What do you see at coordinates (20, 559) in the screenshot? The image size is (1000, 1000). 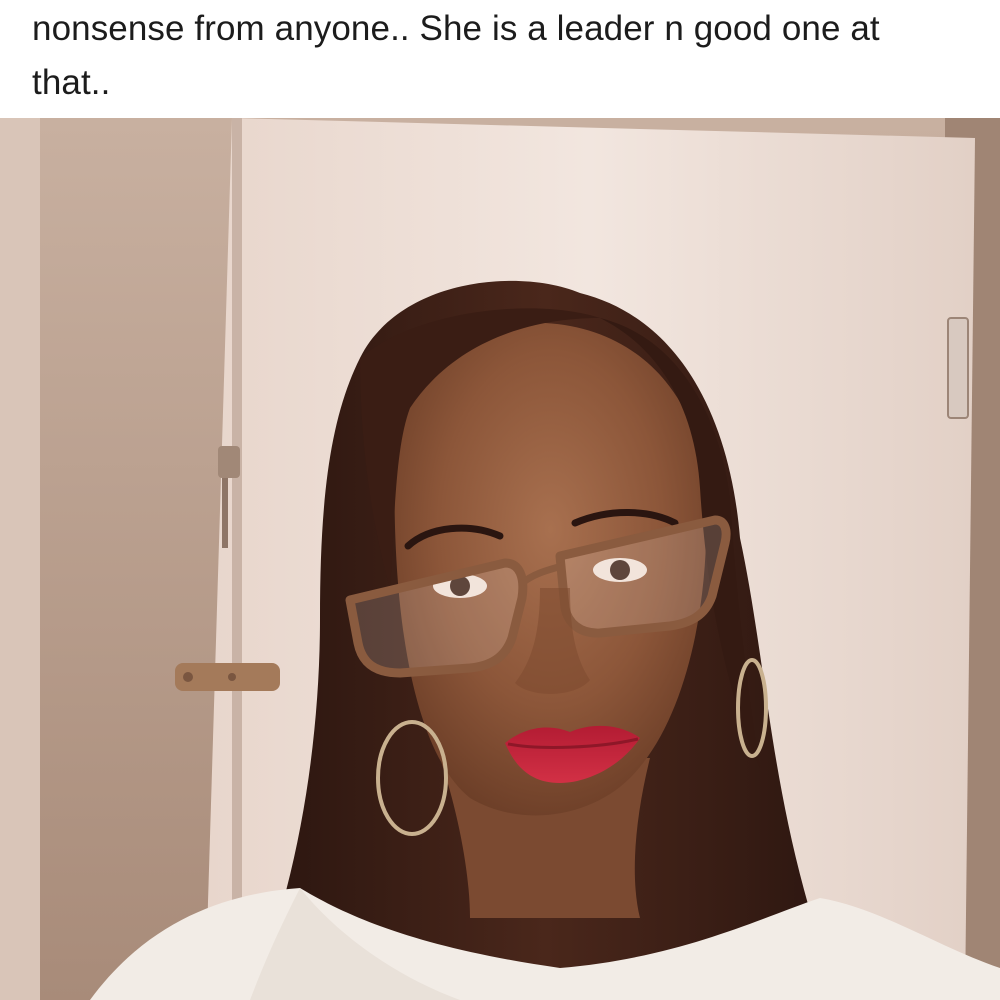 I see `left-wall-edge` at bounding box center [20, 559].